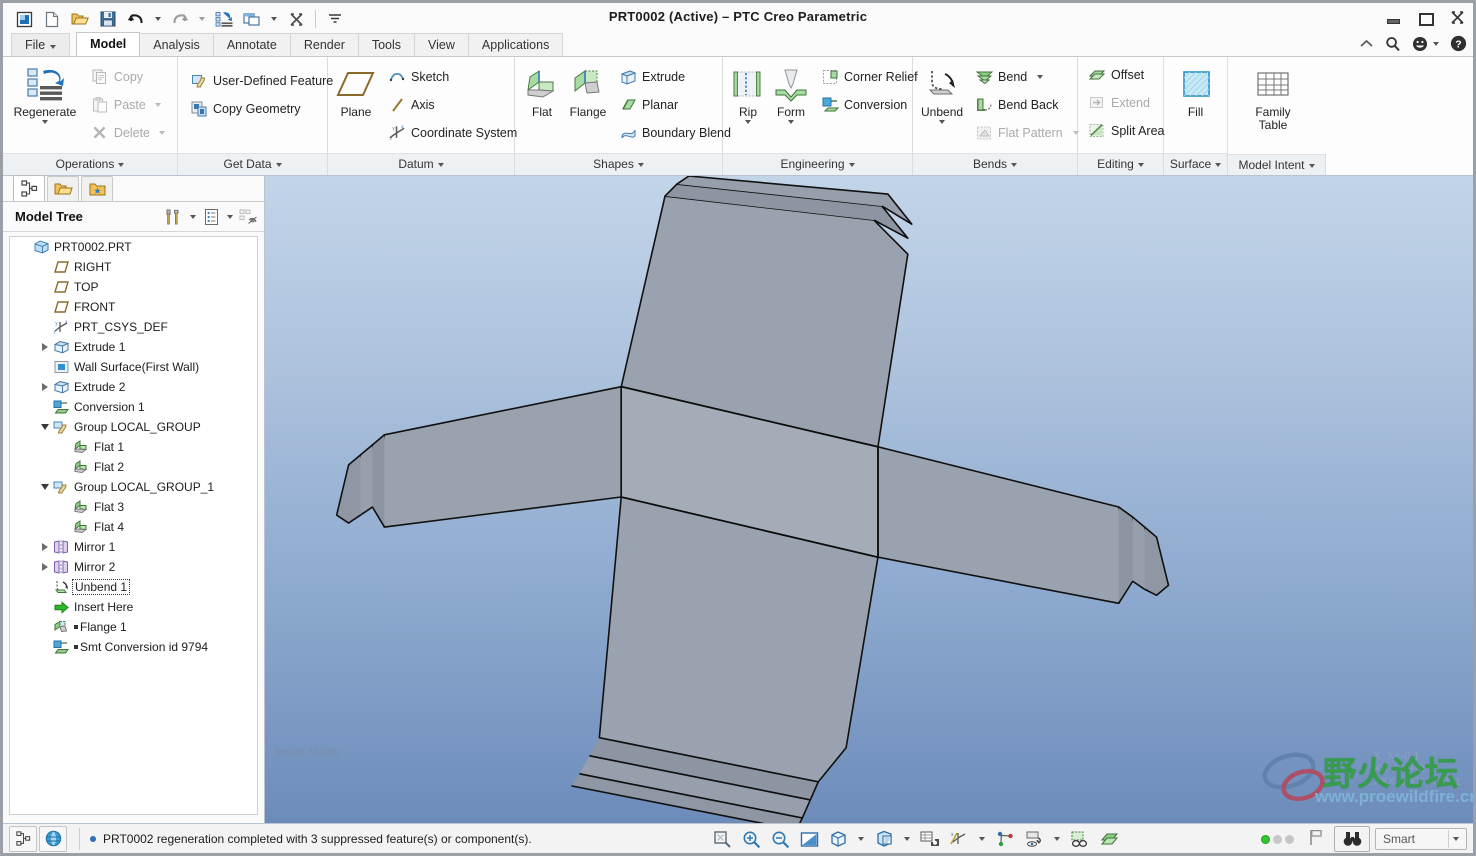  What do you see at coordinates (809, 839) in the screenshot?
I see `repaint-icon` at bounding box center [809, 839].